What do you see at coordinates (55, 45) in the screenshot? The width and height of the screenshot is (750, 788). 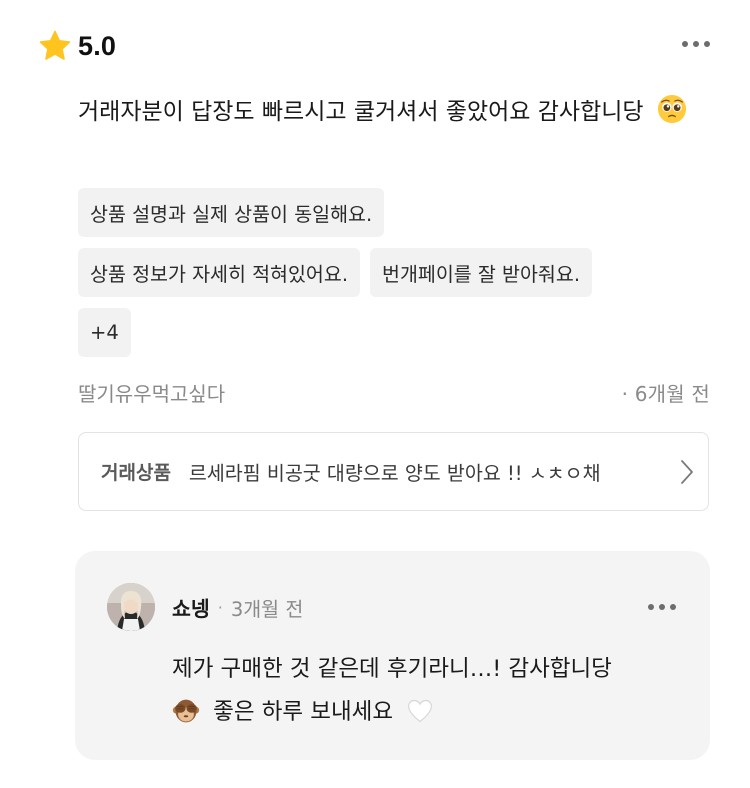 I see `star-icon` at bounding box center [55, 45].